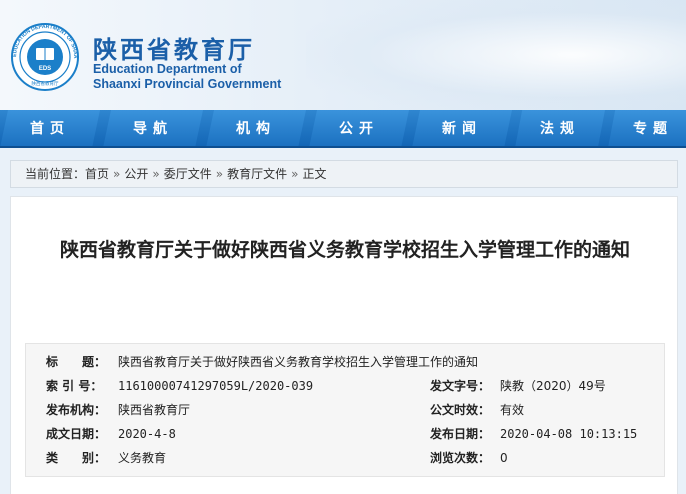 The width and height of the screenshot is (686, 494). Describe the element at coordinates (136, 174) in the screenshot. I see `breadcrumb-item-disclosure: 公开` at that location.